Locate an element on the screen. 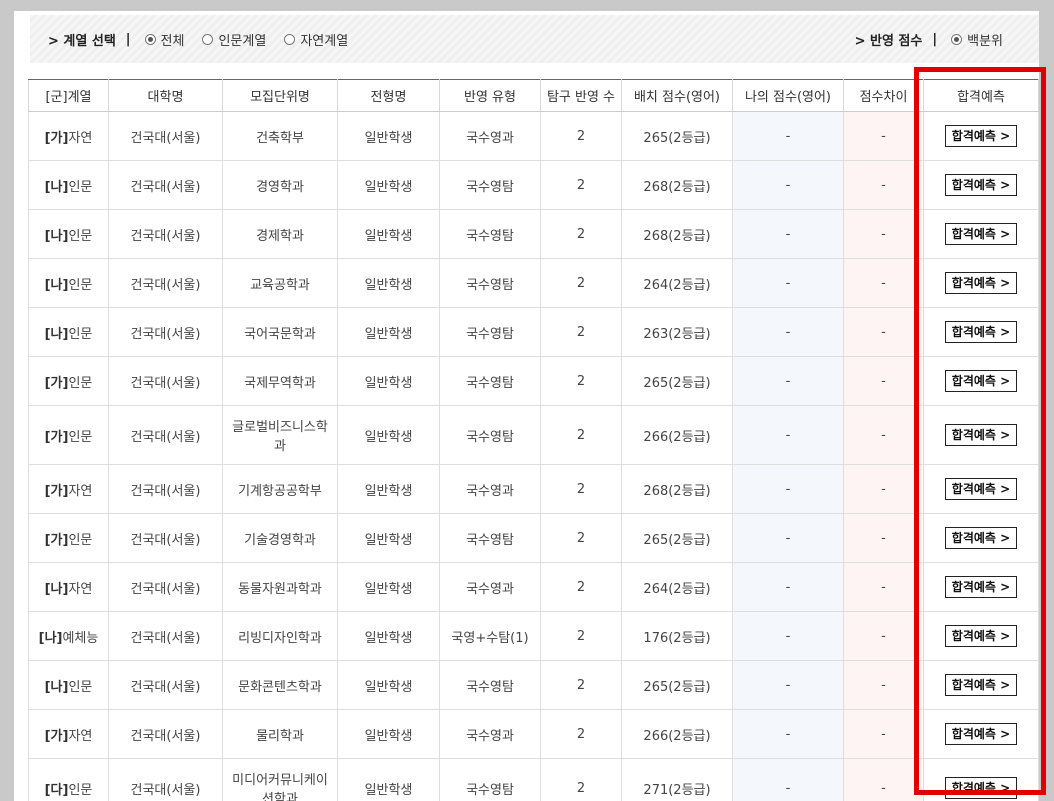  radio-science-label: 자연계열 is located at coordinates (324, 41).